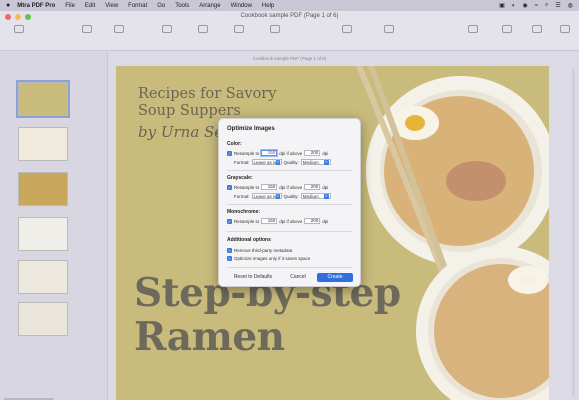 The height and width of the screenshot is (400, 579). I want to click on note-tool, so click(275, 29).